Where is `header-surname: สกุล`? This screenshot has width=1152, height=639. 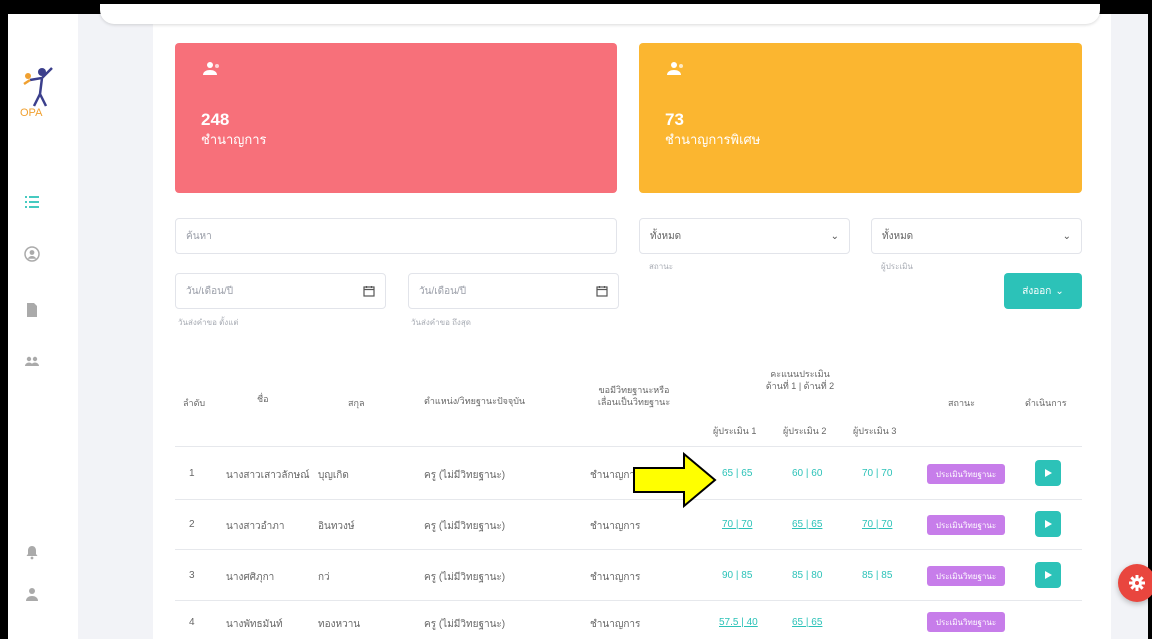
header-surname: สกุล is located at coordinates (356, 403).